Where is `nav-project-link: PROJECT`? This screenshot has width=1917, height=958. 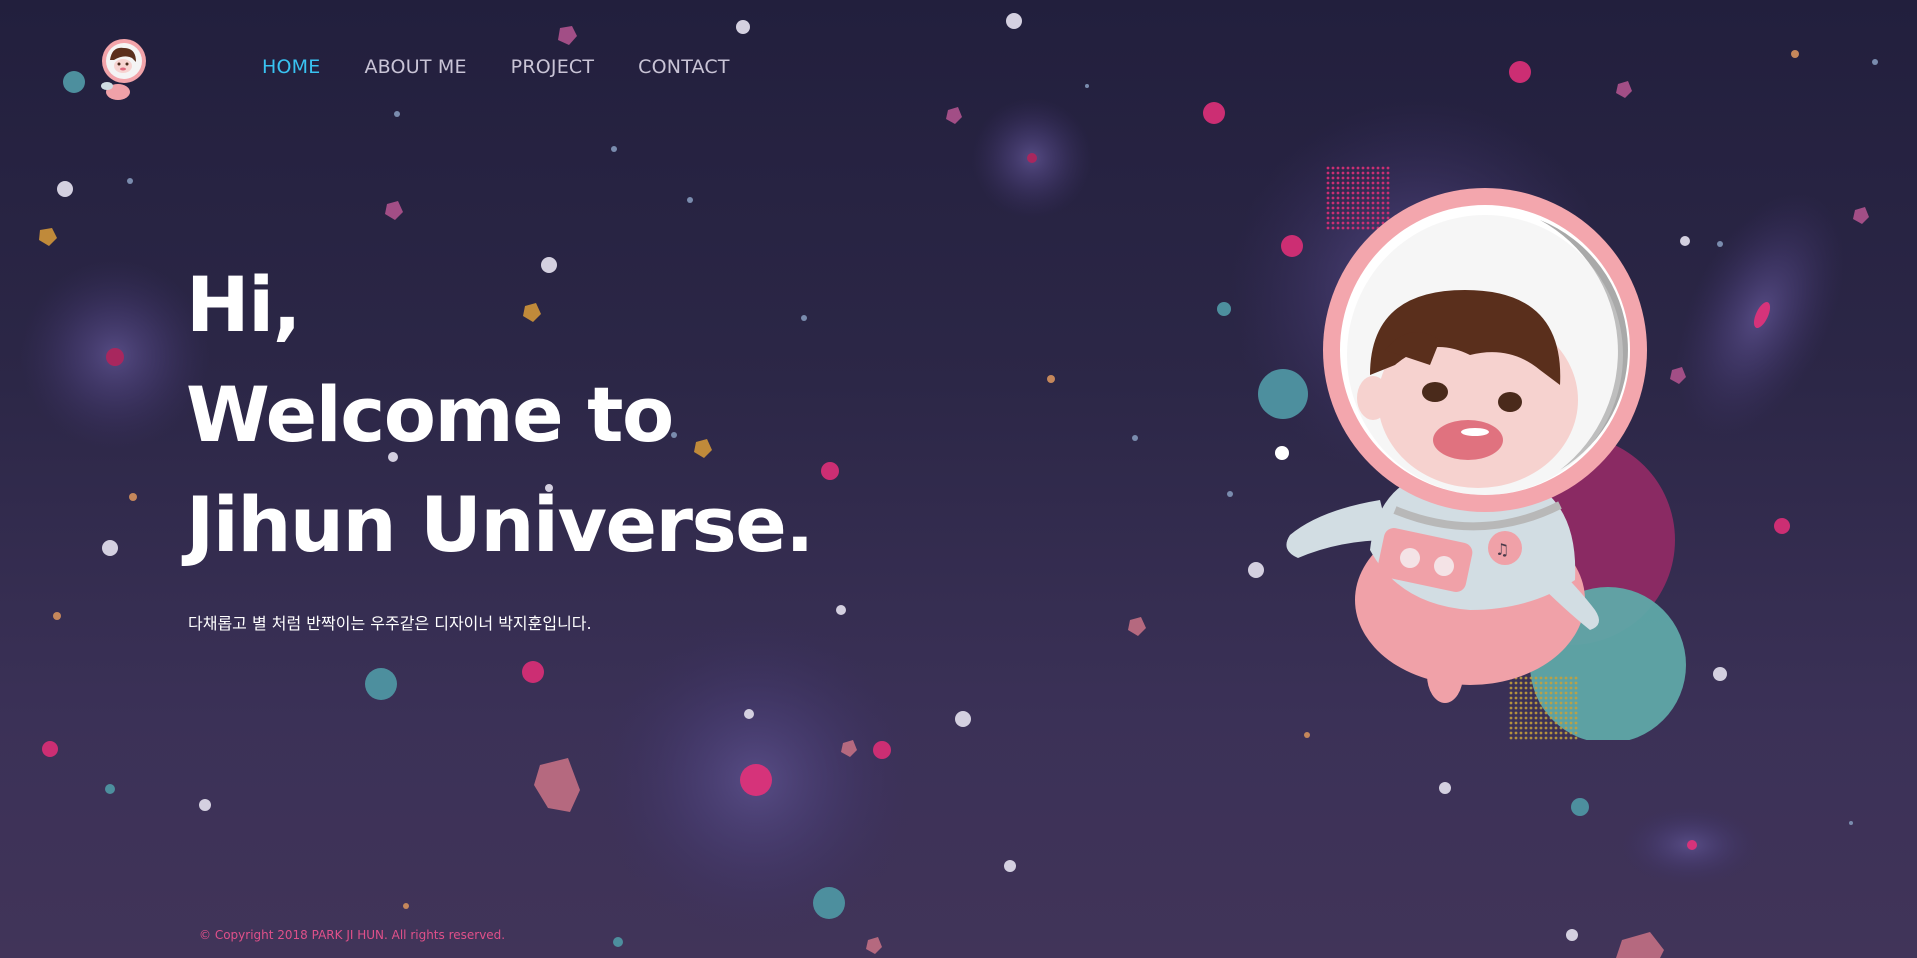 nav-project-link: PROJECT is located at coordinates (553, 67).